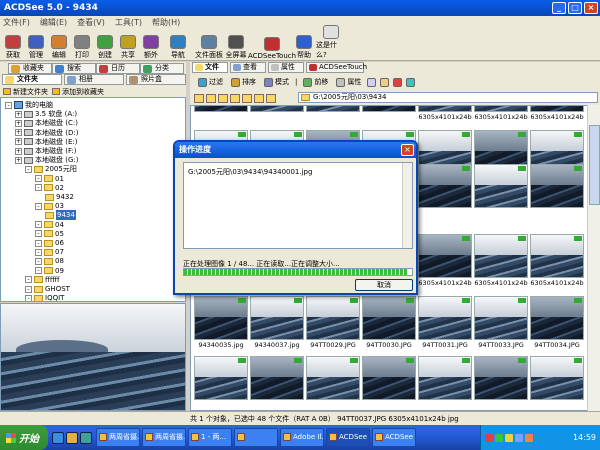 Image resolution: width=600 pixels, height=450 pixels. I want to click on menu-item-0: 文件(F), so click(16, 22).